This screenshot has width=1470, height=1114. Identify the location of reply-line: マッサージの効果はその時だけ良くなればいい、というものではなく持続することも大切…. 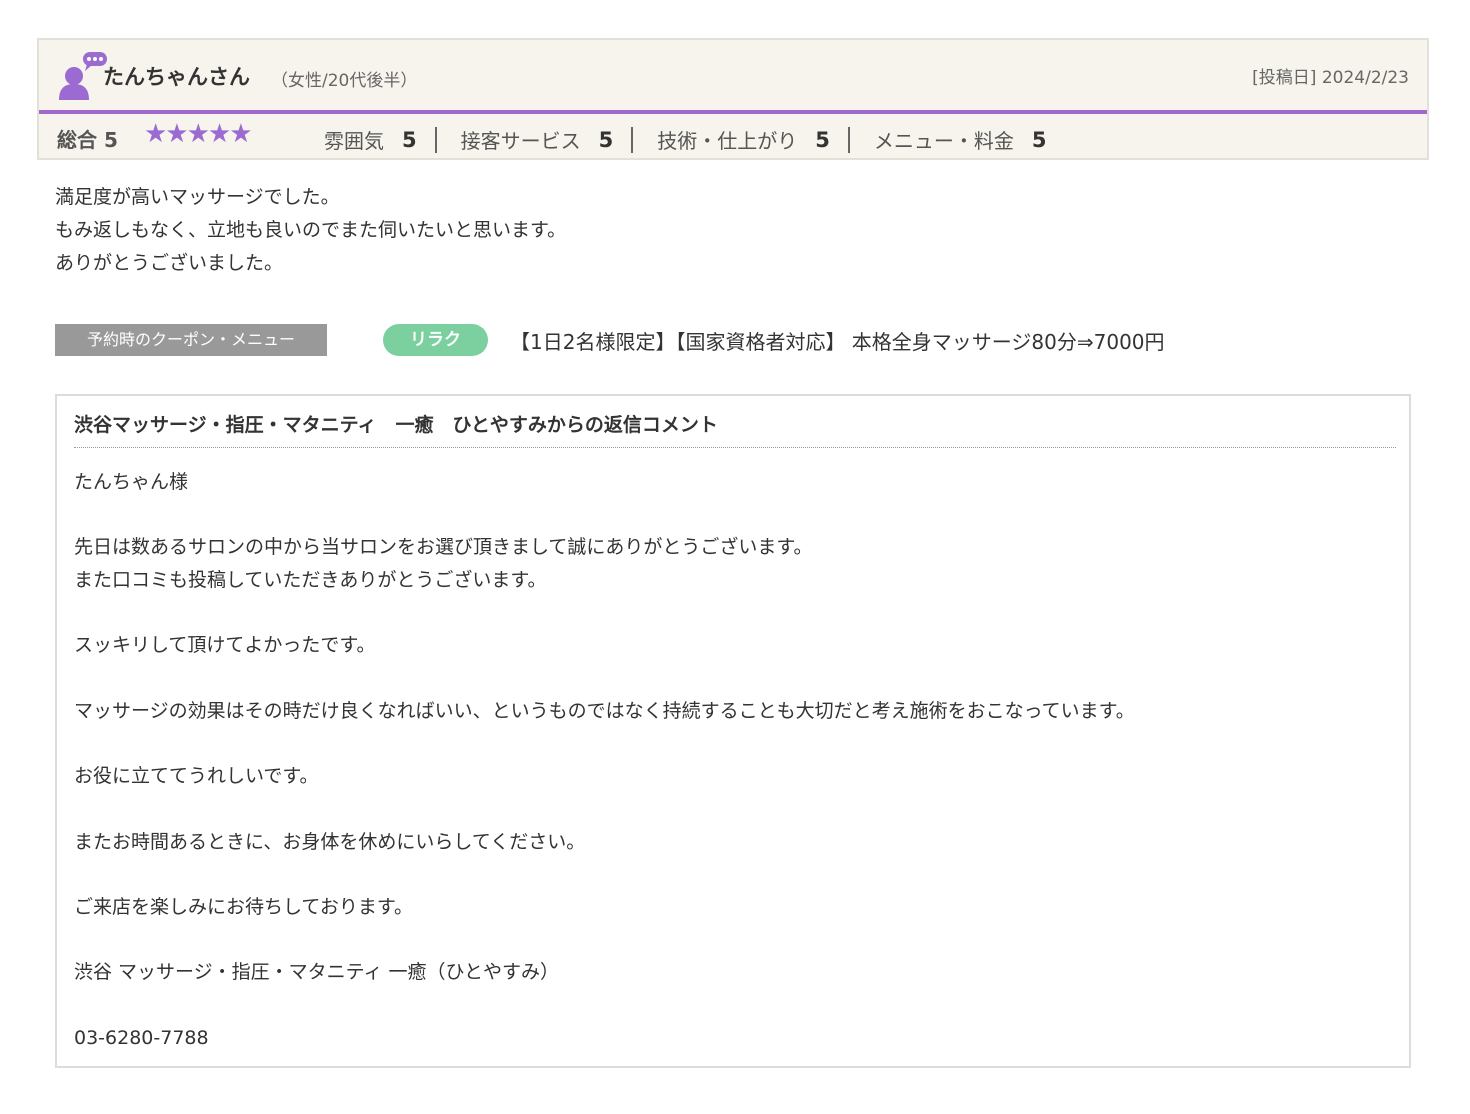
(604, 710).